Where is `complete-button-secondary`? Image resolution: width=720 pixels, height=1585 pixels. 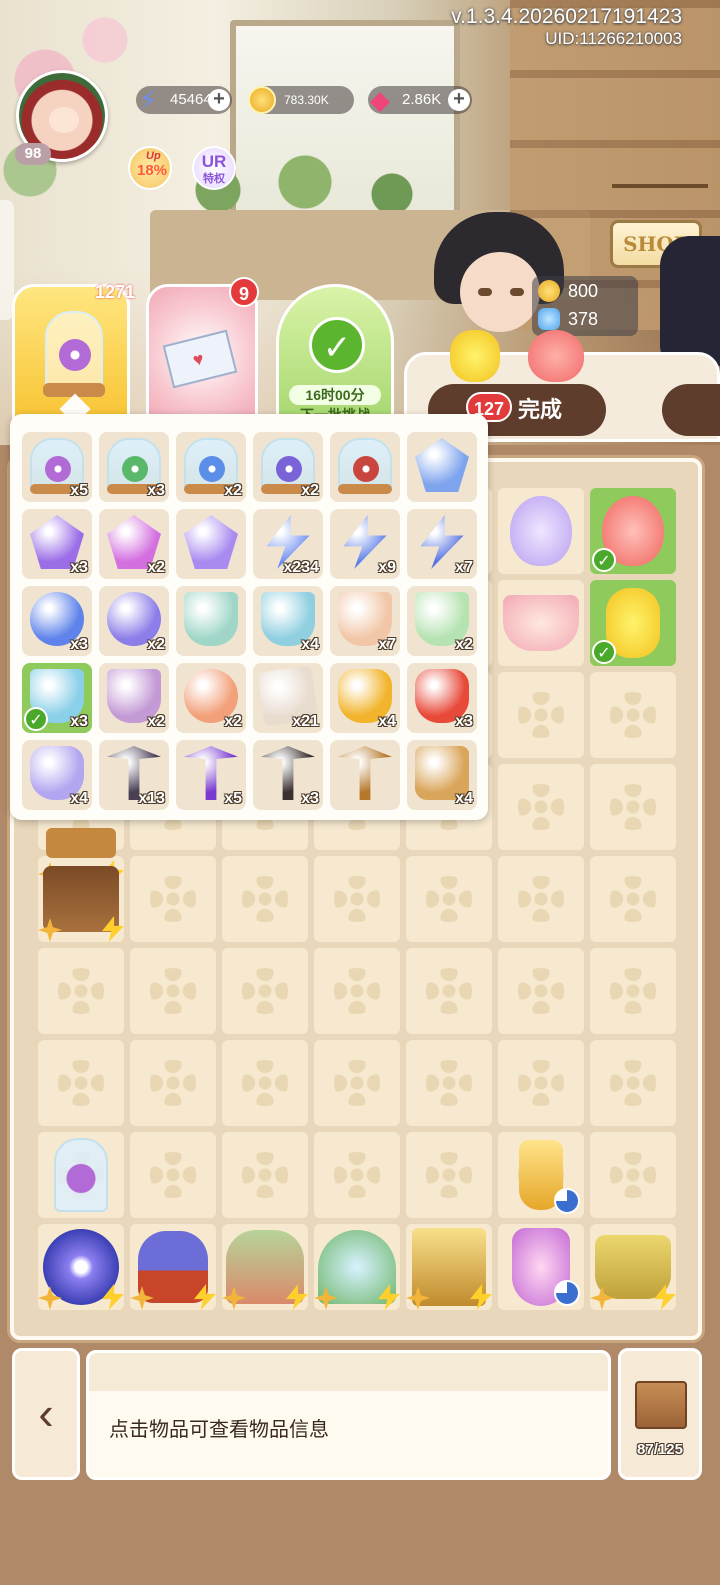 complete-button-secondary is located at coordinates (691, 410).